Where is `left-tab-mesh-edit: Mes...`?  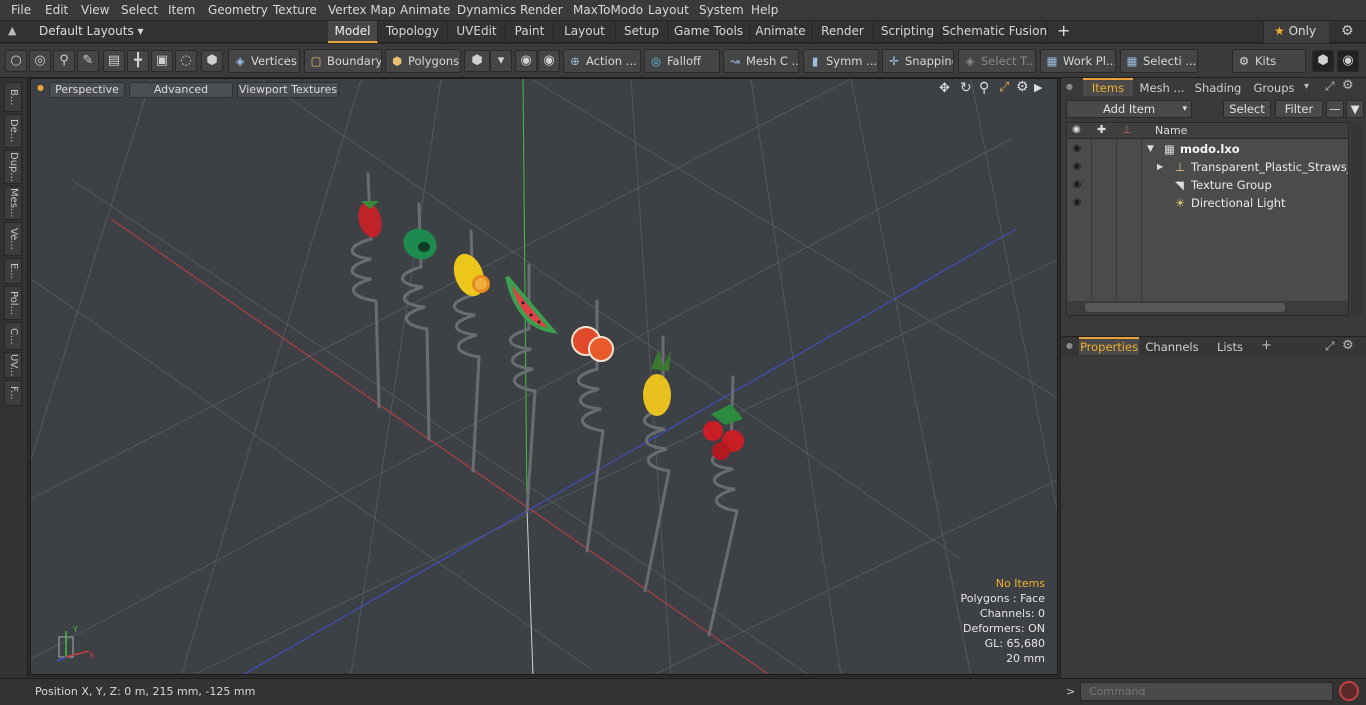
left-tab-mesh-edit: Mes... is located at coordinates (13, 203).